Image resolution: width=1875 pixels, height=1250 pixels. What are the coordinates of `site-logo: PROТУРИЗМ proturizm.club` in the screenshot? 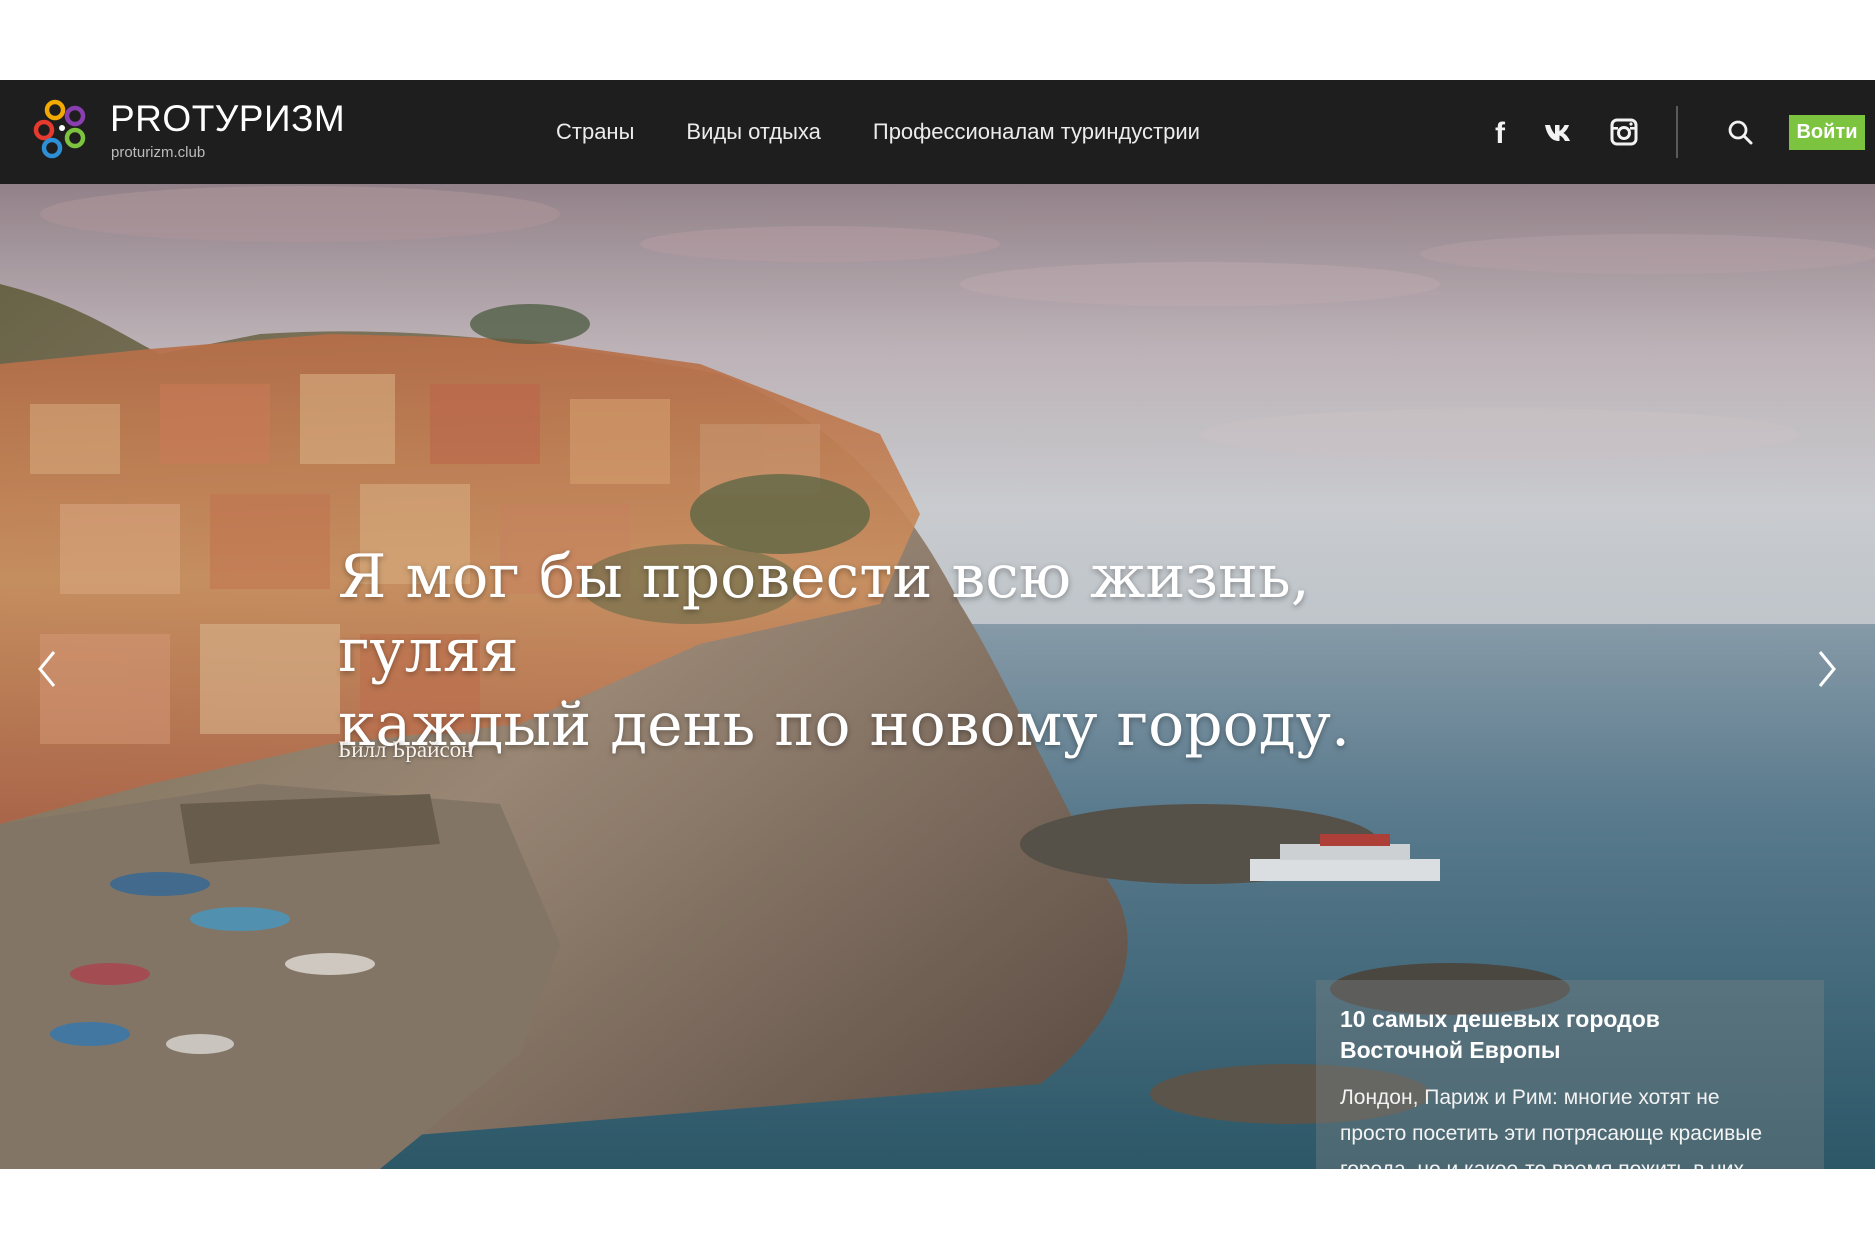 It's located at (195, 132).